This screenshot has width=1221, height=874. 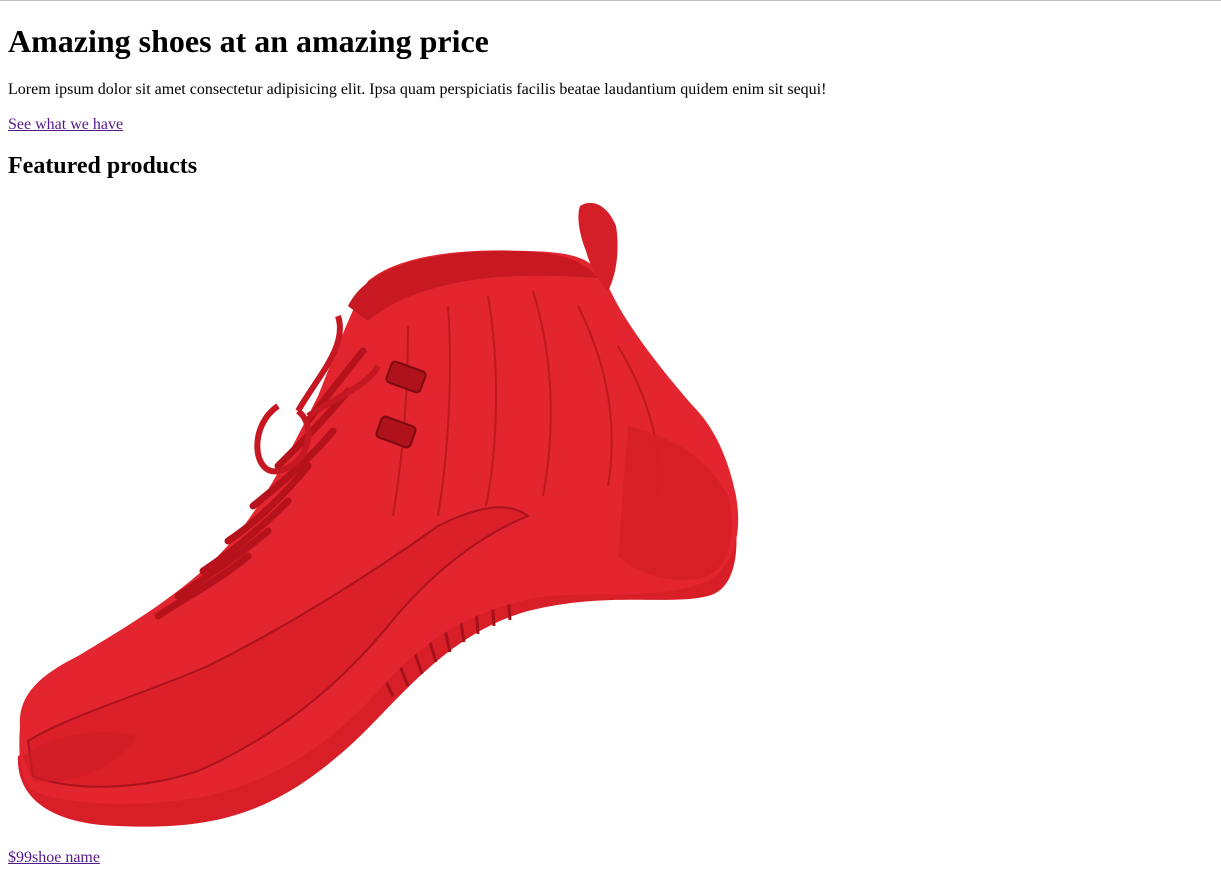 I want to click on featured-heading: Featured products, so click(x=103, y=166).